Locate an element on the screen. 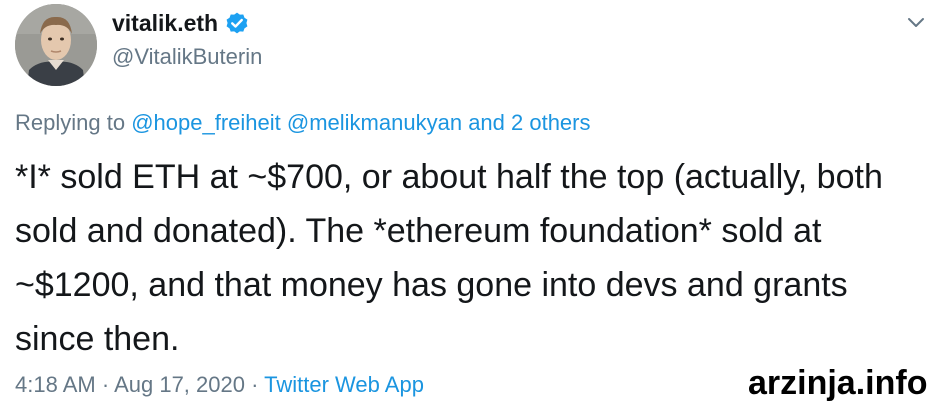  author-name-row: vitalik.eth is located at coordinates (181, 23).